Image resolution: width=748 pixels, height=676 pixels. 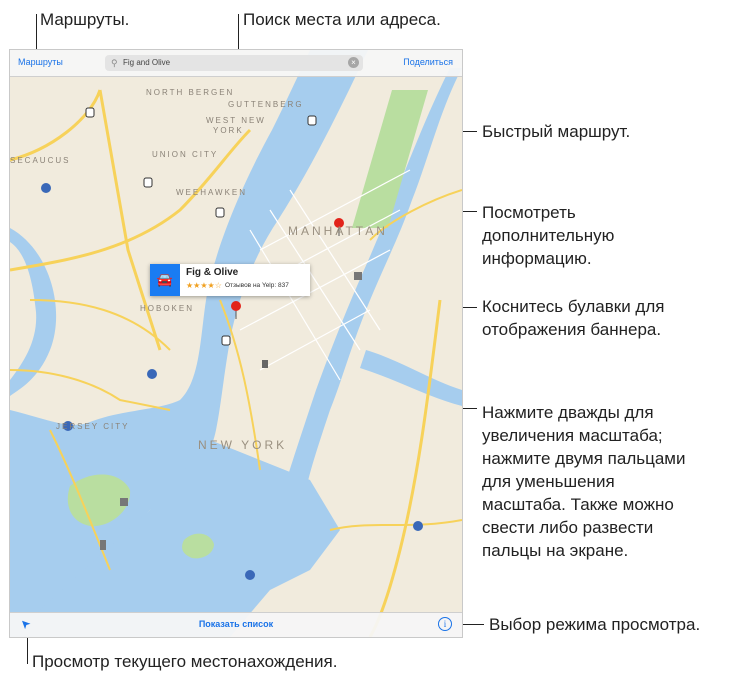 I want to click on search-query: Fig and Olive, so click(x=147, y=62).